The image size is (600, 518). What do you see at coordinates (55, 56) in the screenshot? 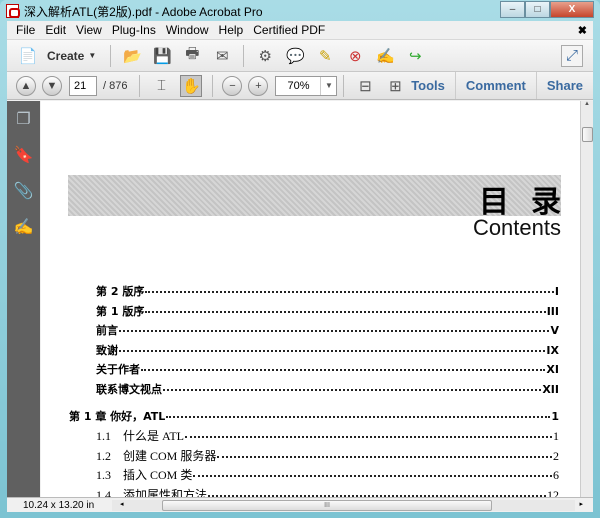
I see `create-button: 📄 Create ▼` at bounding box center [55, 56].